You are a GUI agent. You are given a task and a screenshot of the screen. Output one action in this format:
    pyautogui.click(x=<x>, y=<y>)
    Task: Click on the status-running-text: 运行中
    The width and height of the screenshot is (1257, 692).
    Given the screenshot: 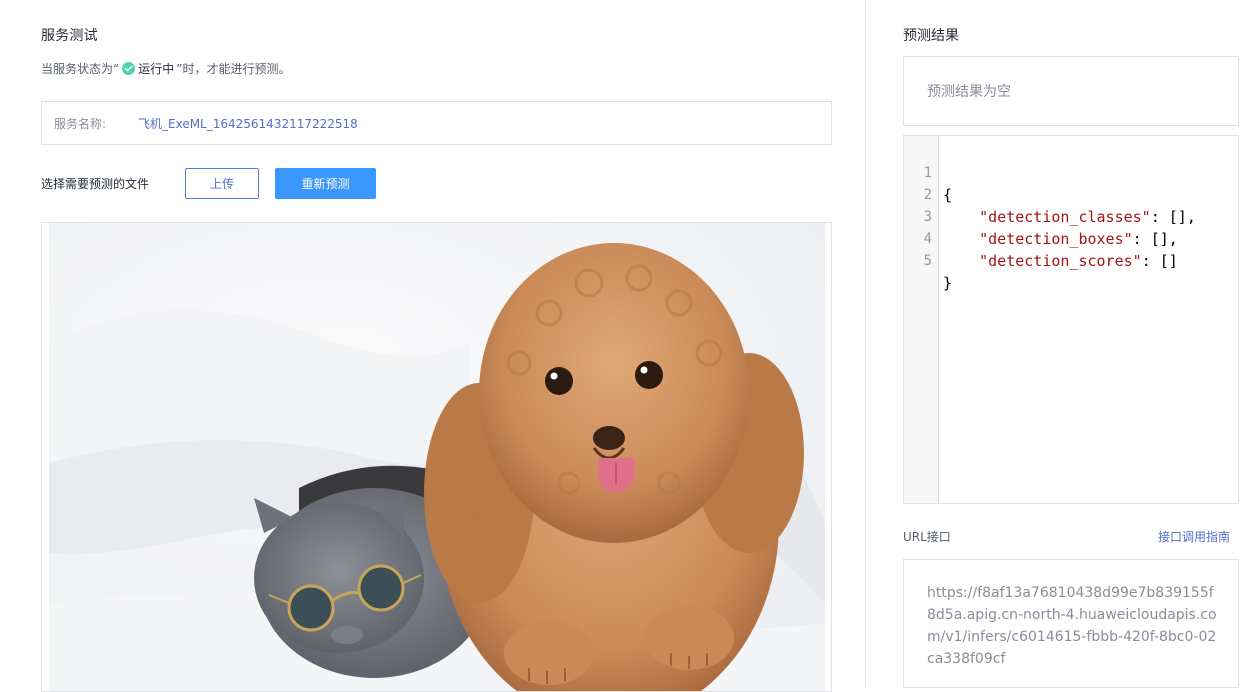 What is the action you would take?
    pyautogui.click(x=156, y=69)
    